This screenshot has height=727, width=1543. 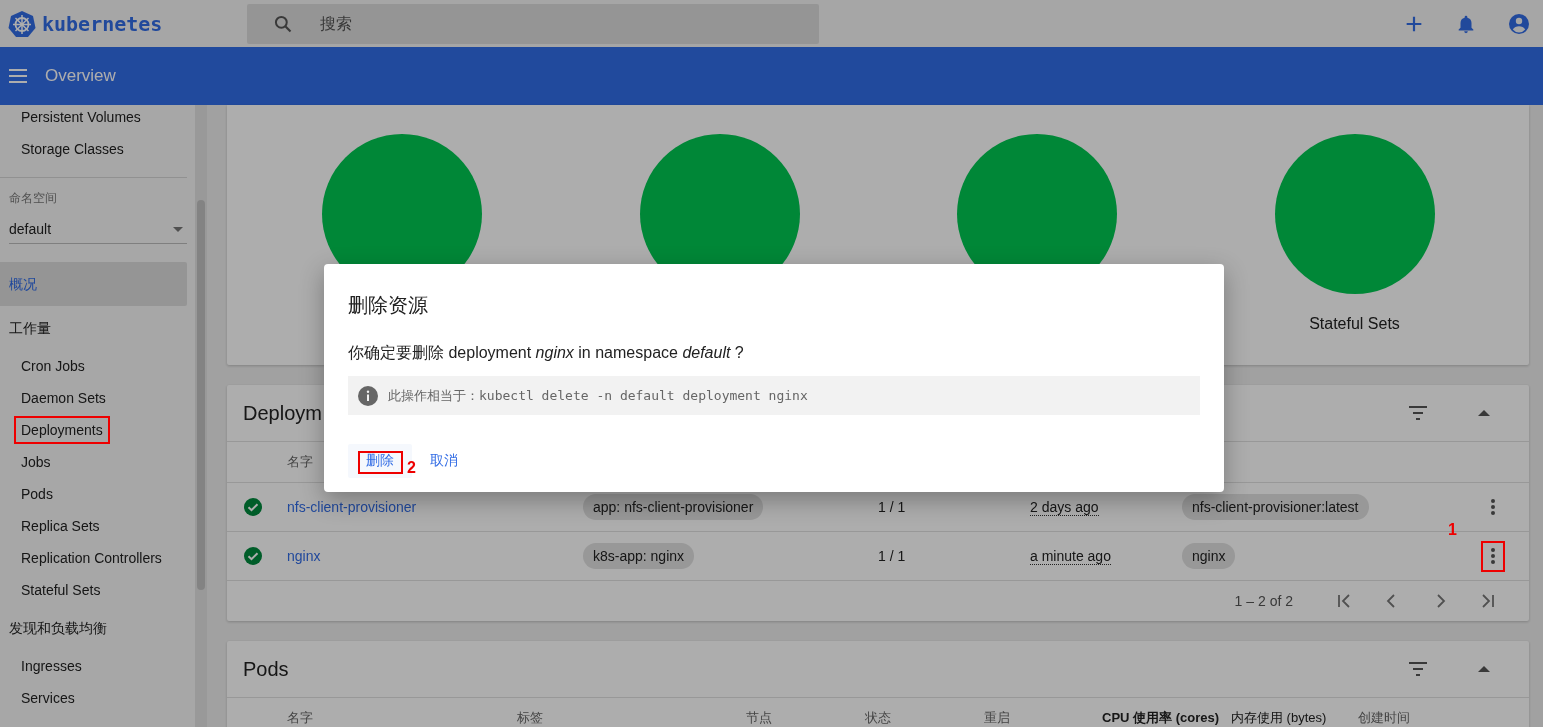 I want to click on label-chip: app: nfs-client-provisioner, so click(x=673, y=507).